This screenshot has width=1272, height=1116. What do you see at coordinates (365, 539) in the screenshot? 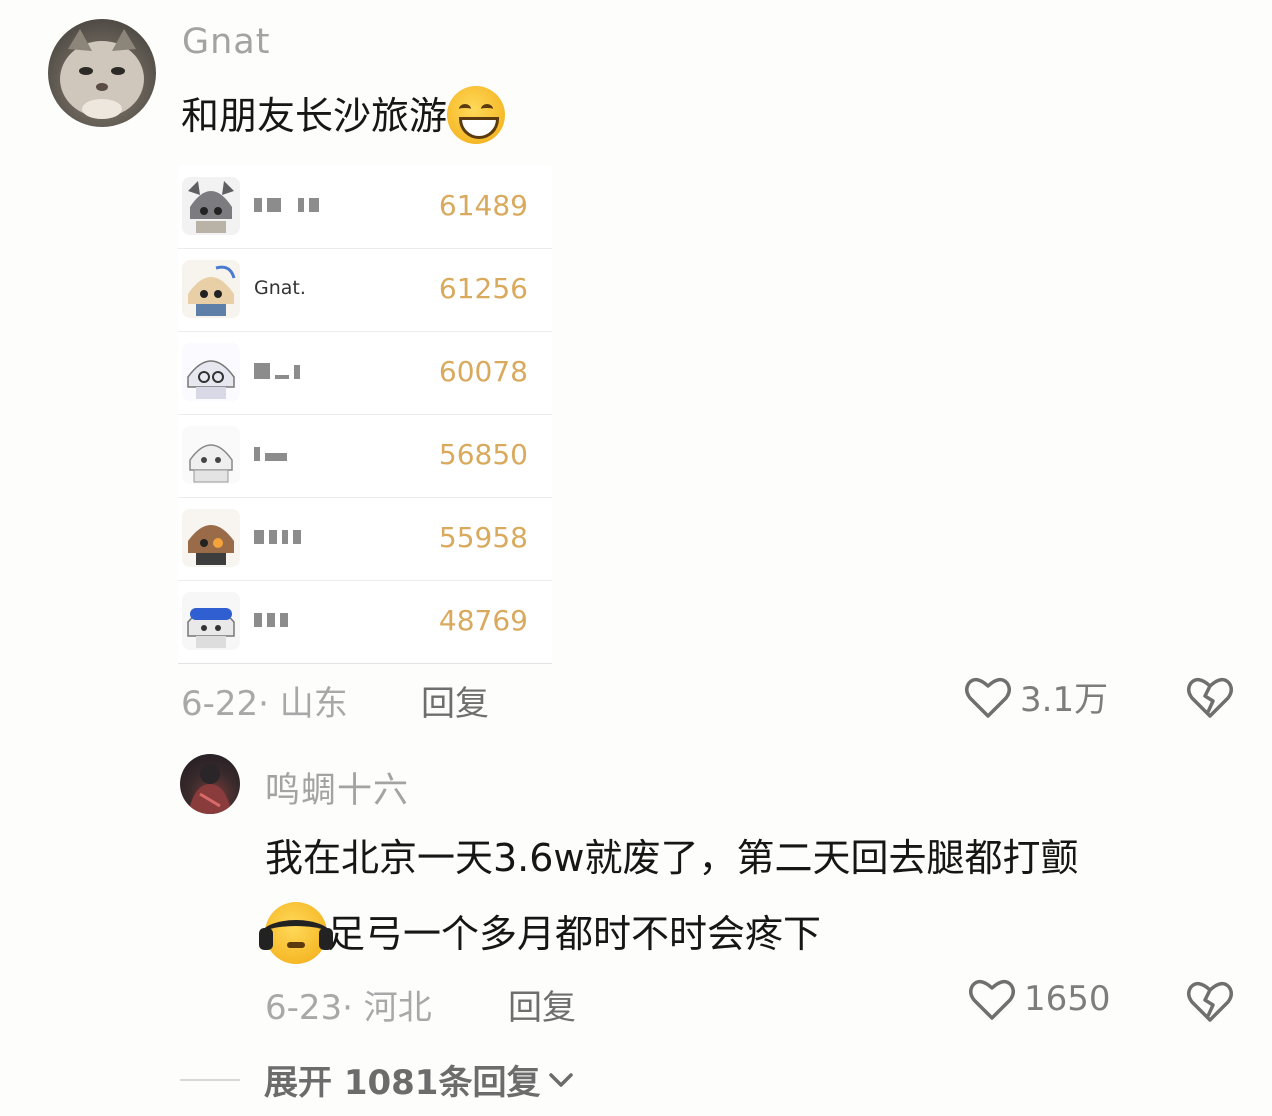
I see `leaderboard-row: 55958` at bounding box center [365, 539].